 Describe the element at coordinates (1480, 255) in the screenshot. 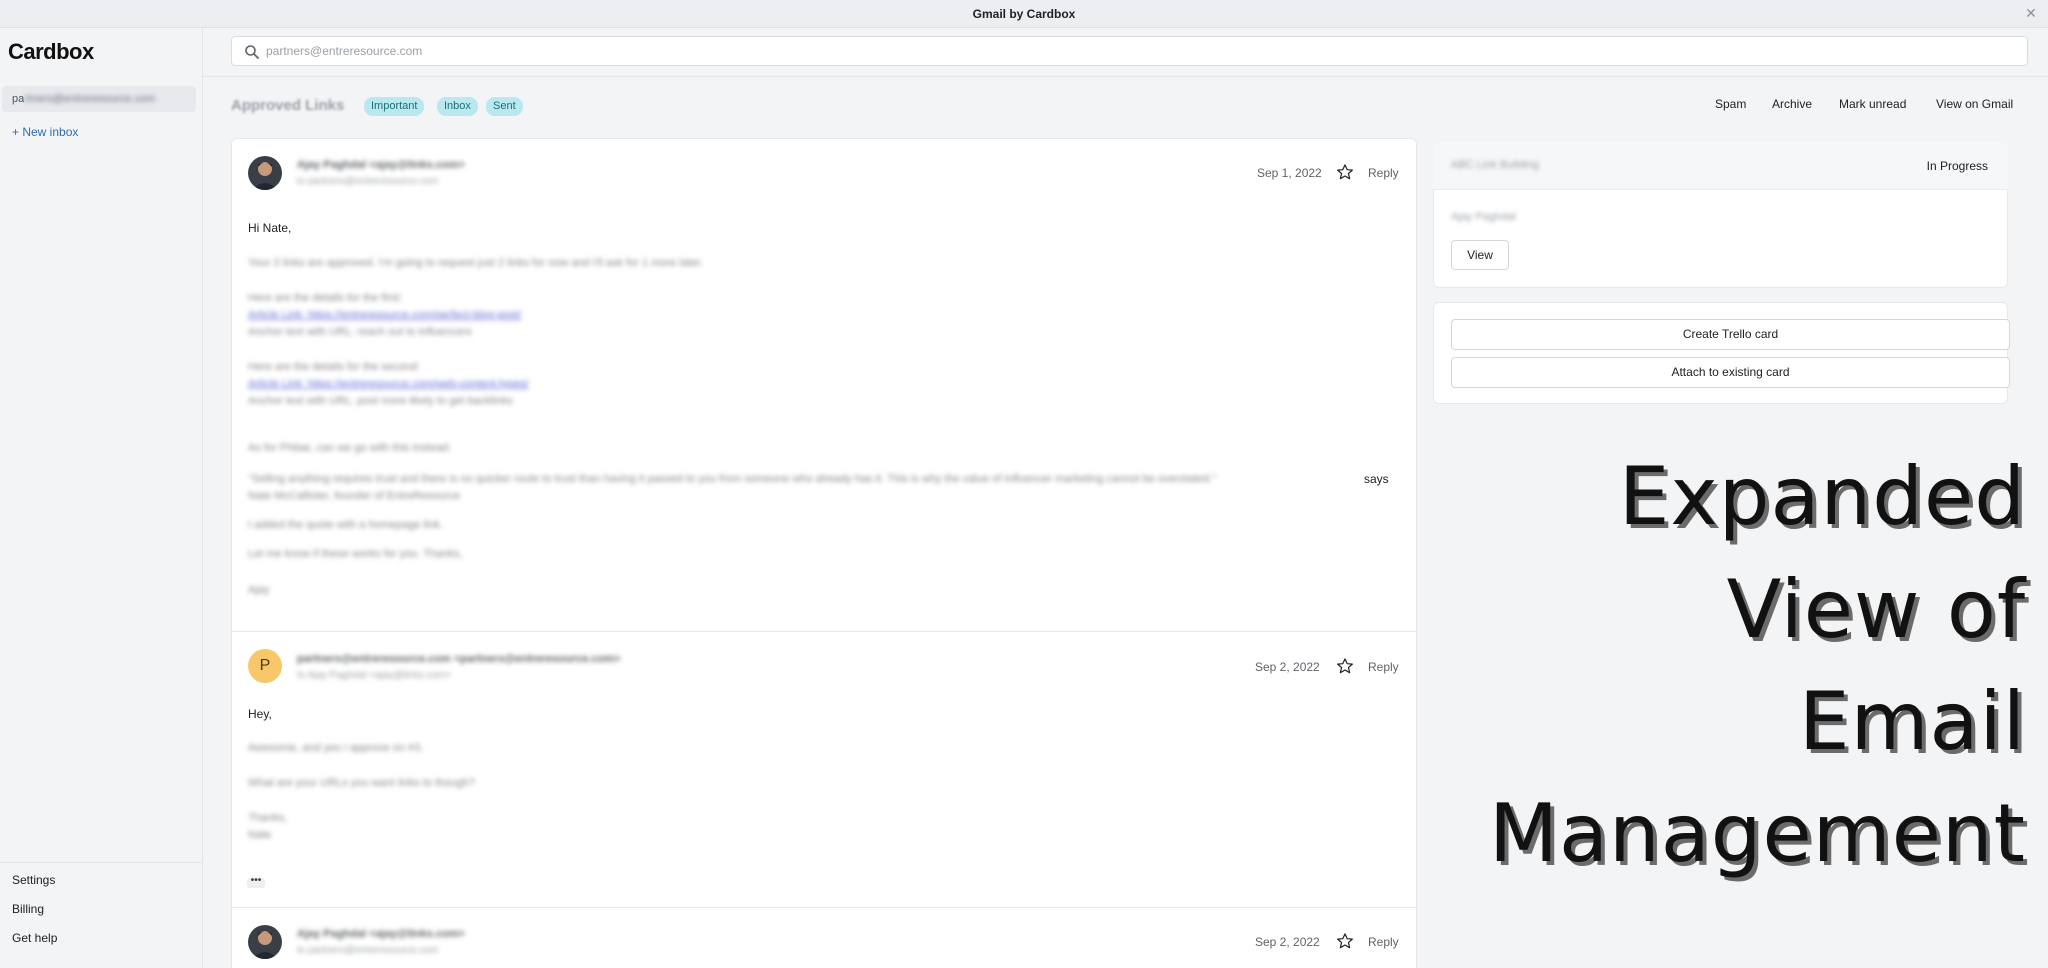

I see `view-card-button: View` at that location.